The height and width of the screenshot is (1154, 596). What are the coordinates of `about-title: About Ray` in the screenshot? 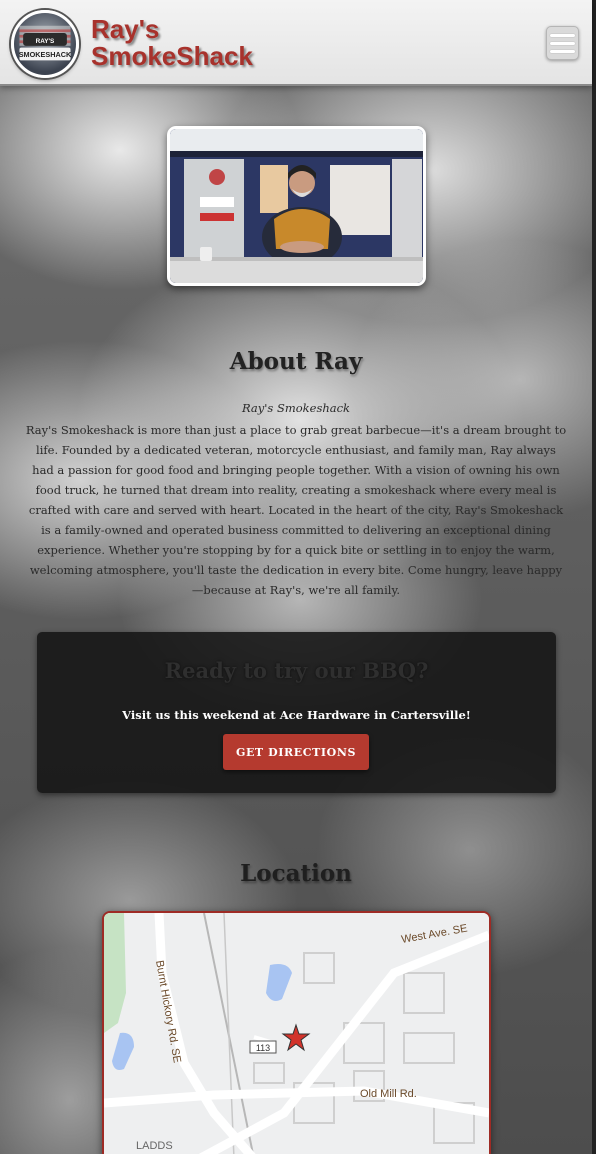 It's located at (296, 361).